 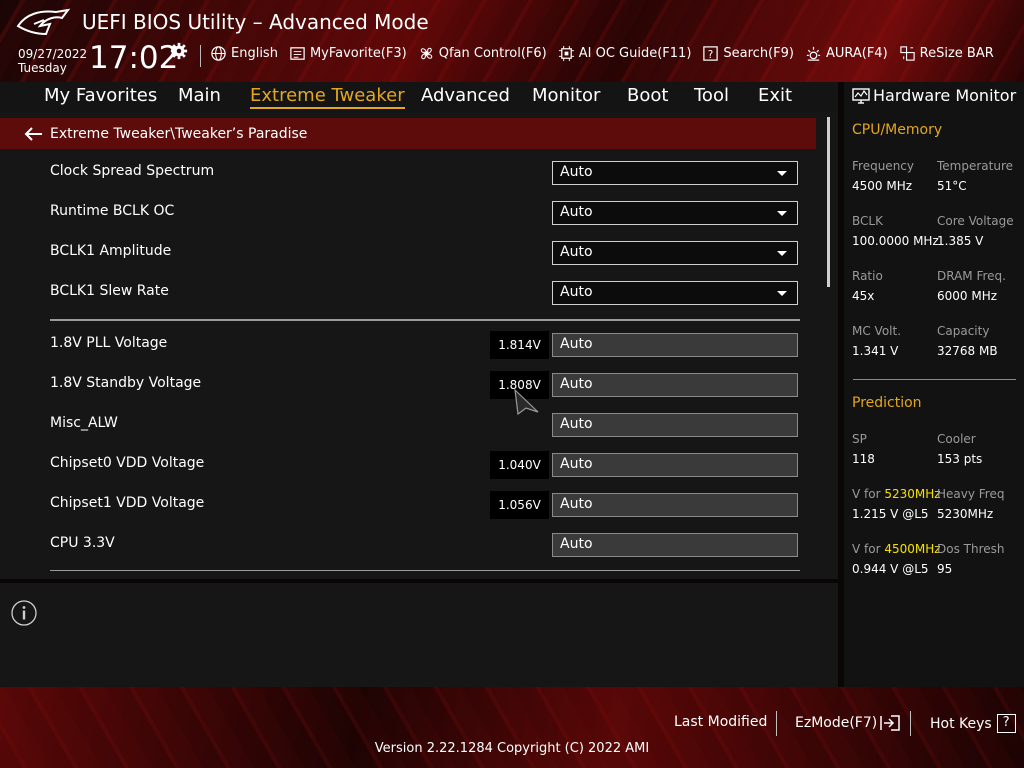 What do you see at coordinates (179, 51) in the screenshot?
I see `gear-icon` at bounding box center [179, 51].